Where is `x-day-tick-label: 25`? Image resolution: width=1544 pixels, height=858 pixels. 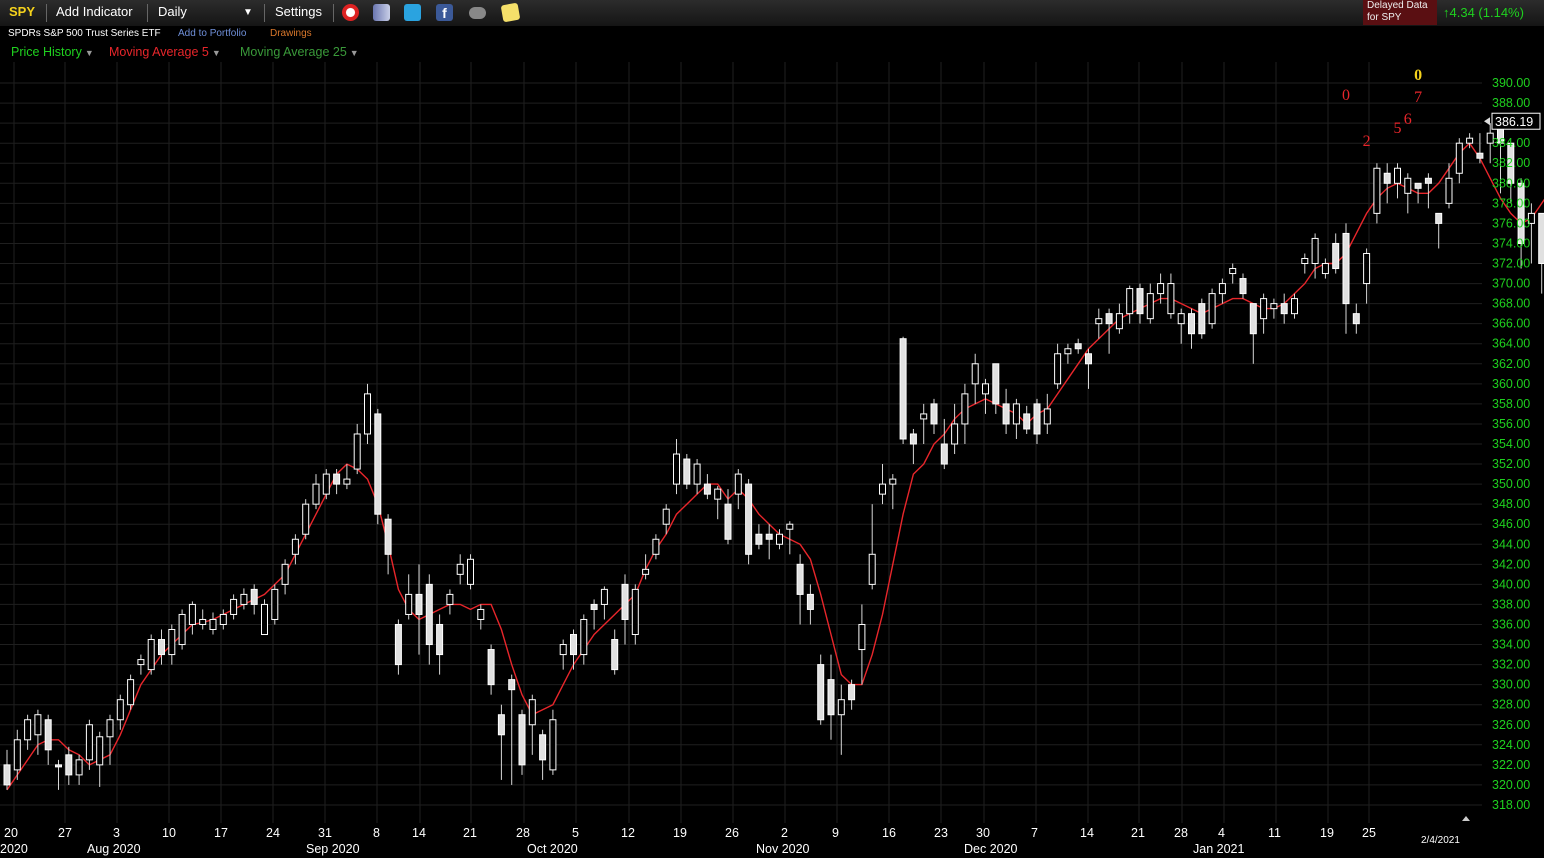
x-day-tick-label: 25 is located at coordinates (1369, 833).